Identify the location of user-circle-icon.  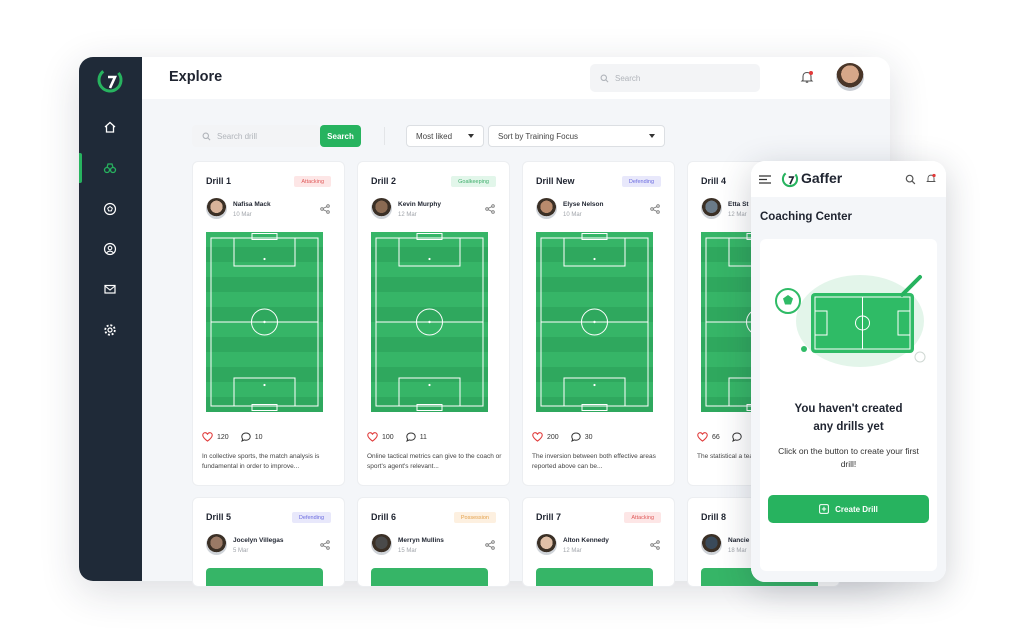
(110, 249).